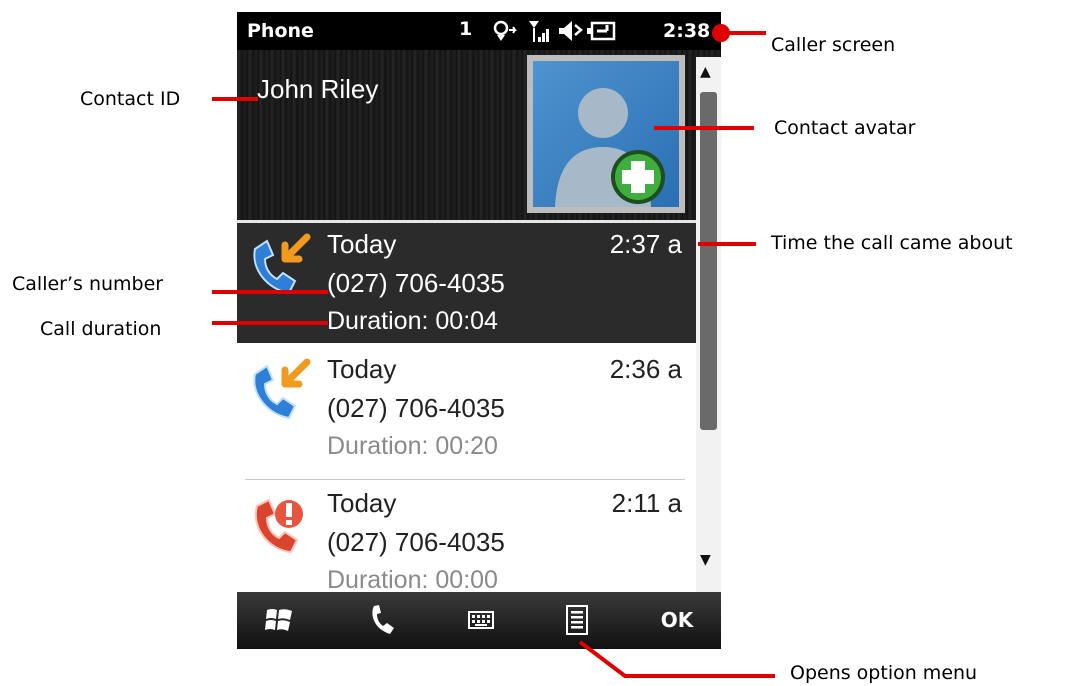  I want to click on annotation-callers-number: Caller’s number, so click(88, 284).